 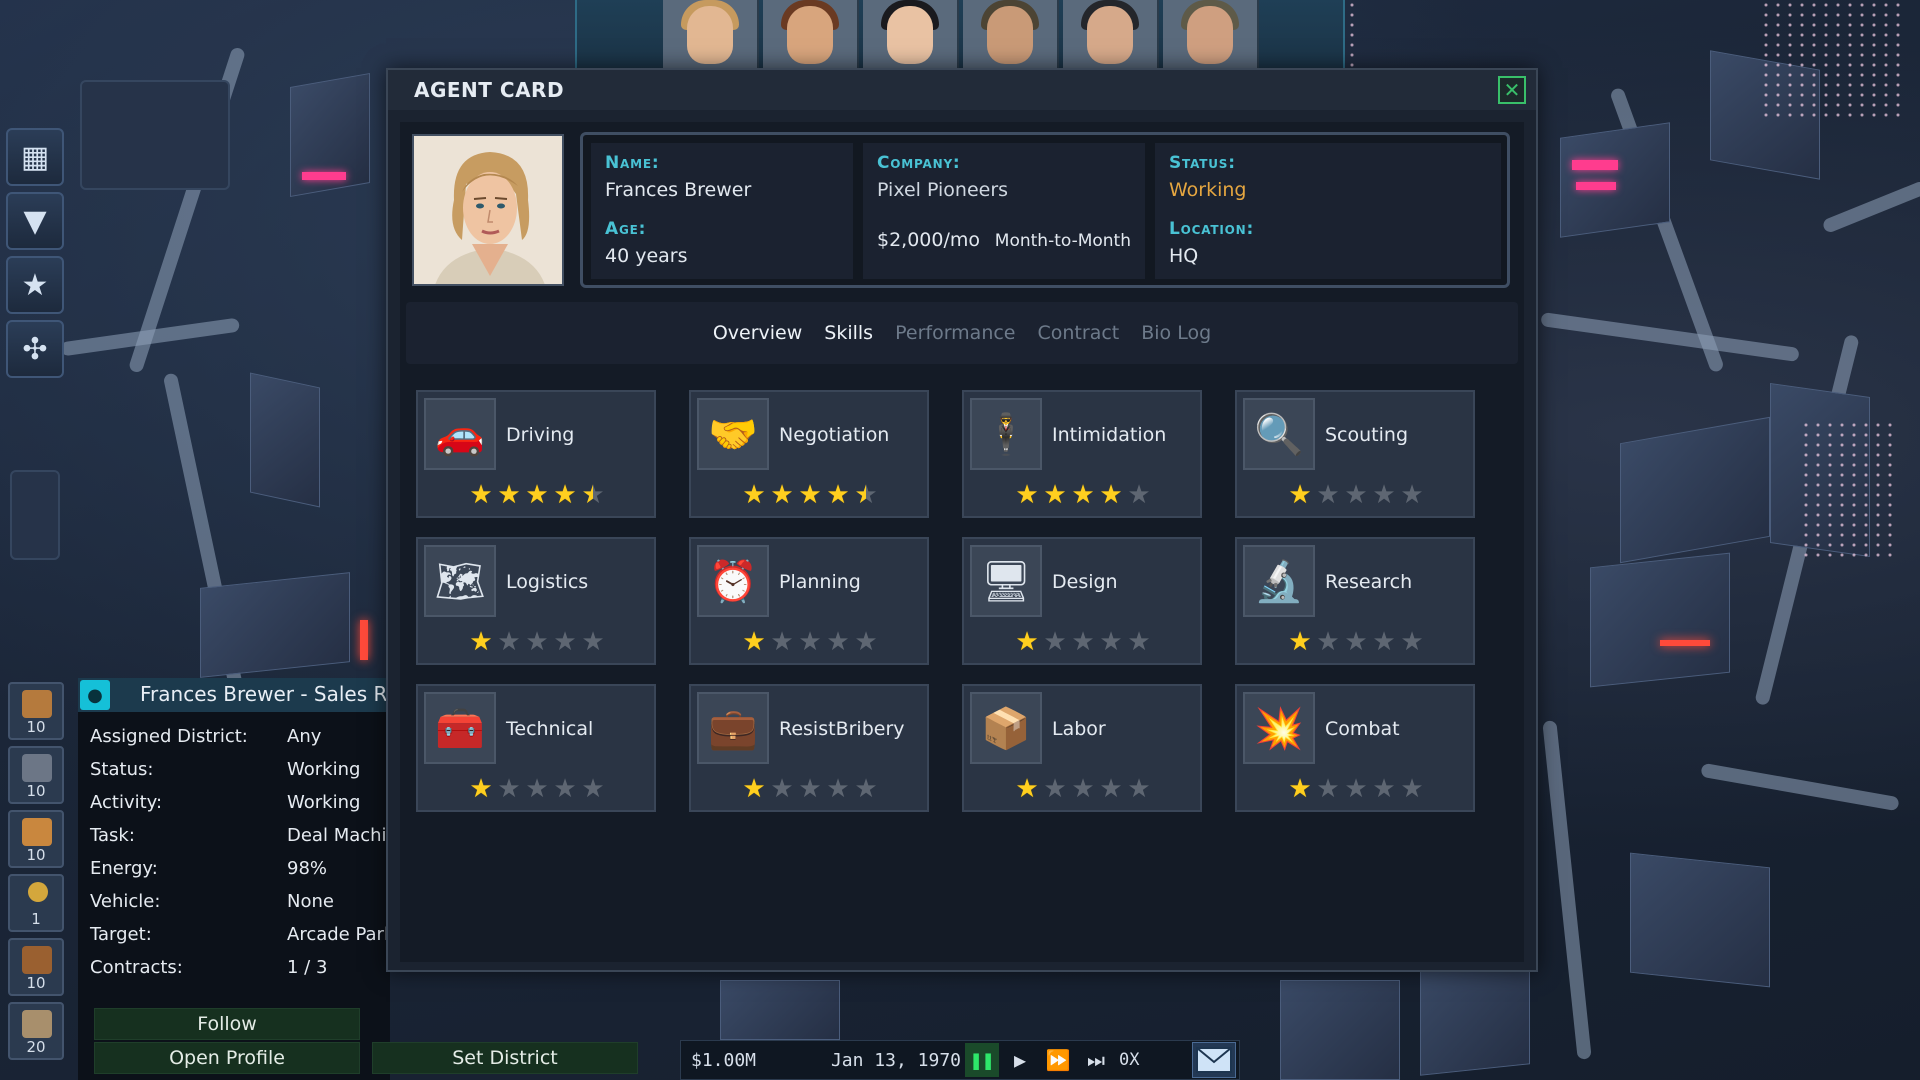 I want to click on skill-card-research: 🔬 Research ★ ★ ★ ★ ★, so click(x=1355, y=601).